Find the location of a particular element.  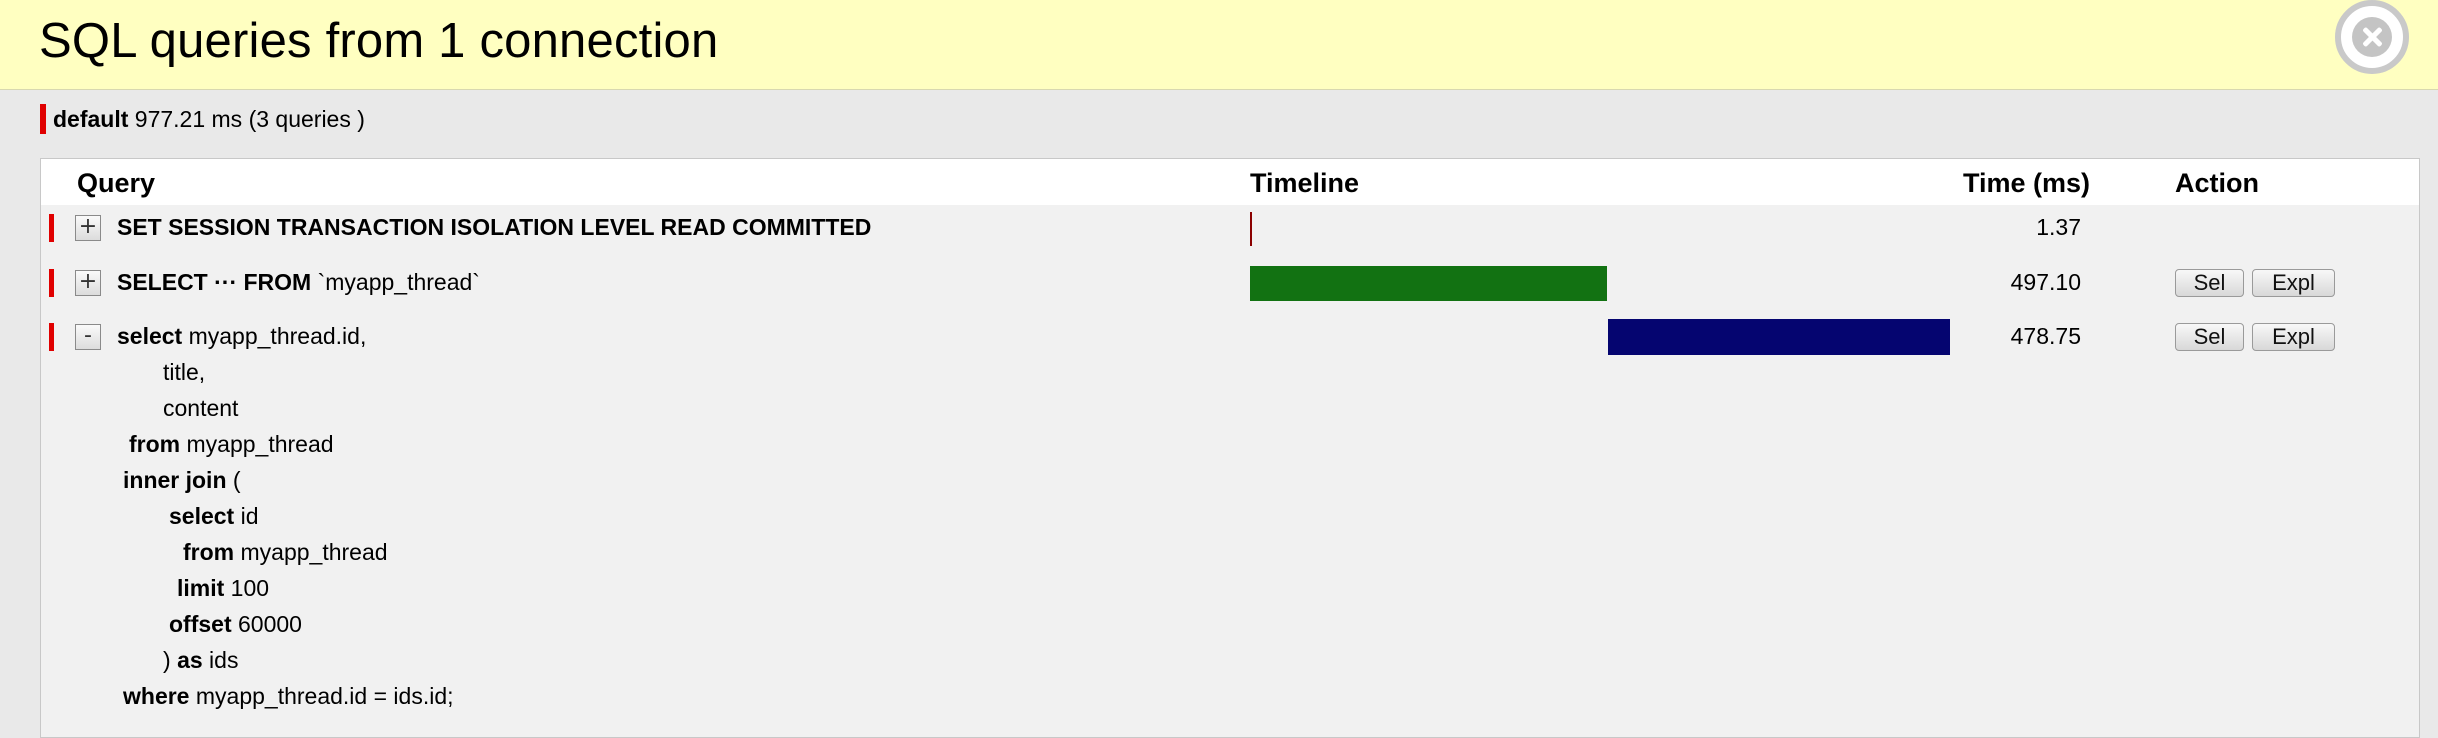

connection-summary: default 977.21 ms (3 queries ) is located at coordinates (202, 119).